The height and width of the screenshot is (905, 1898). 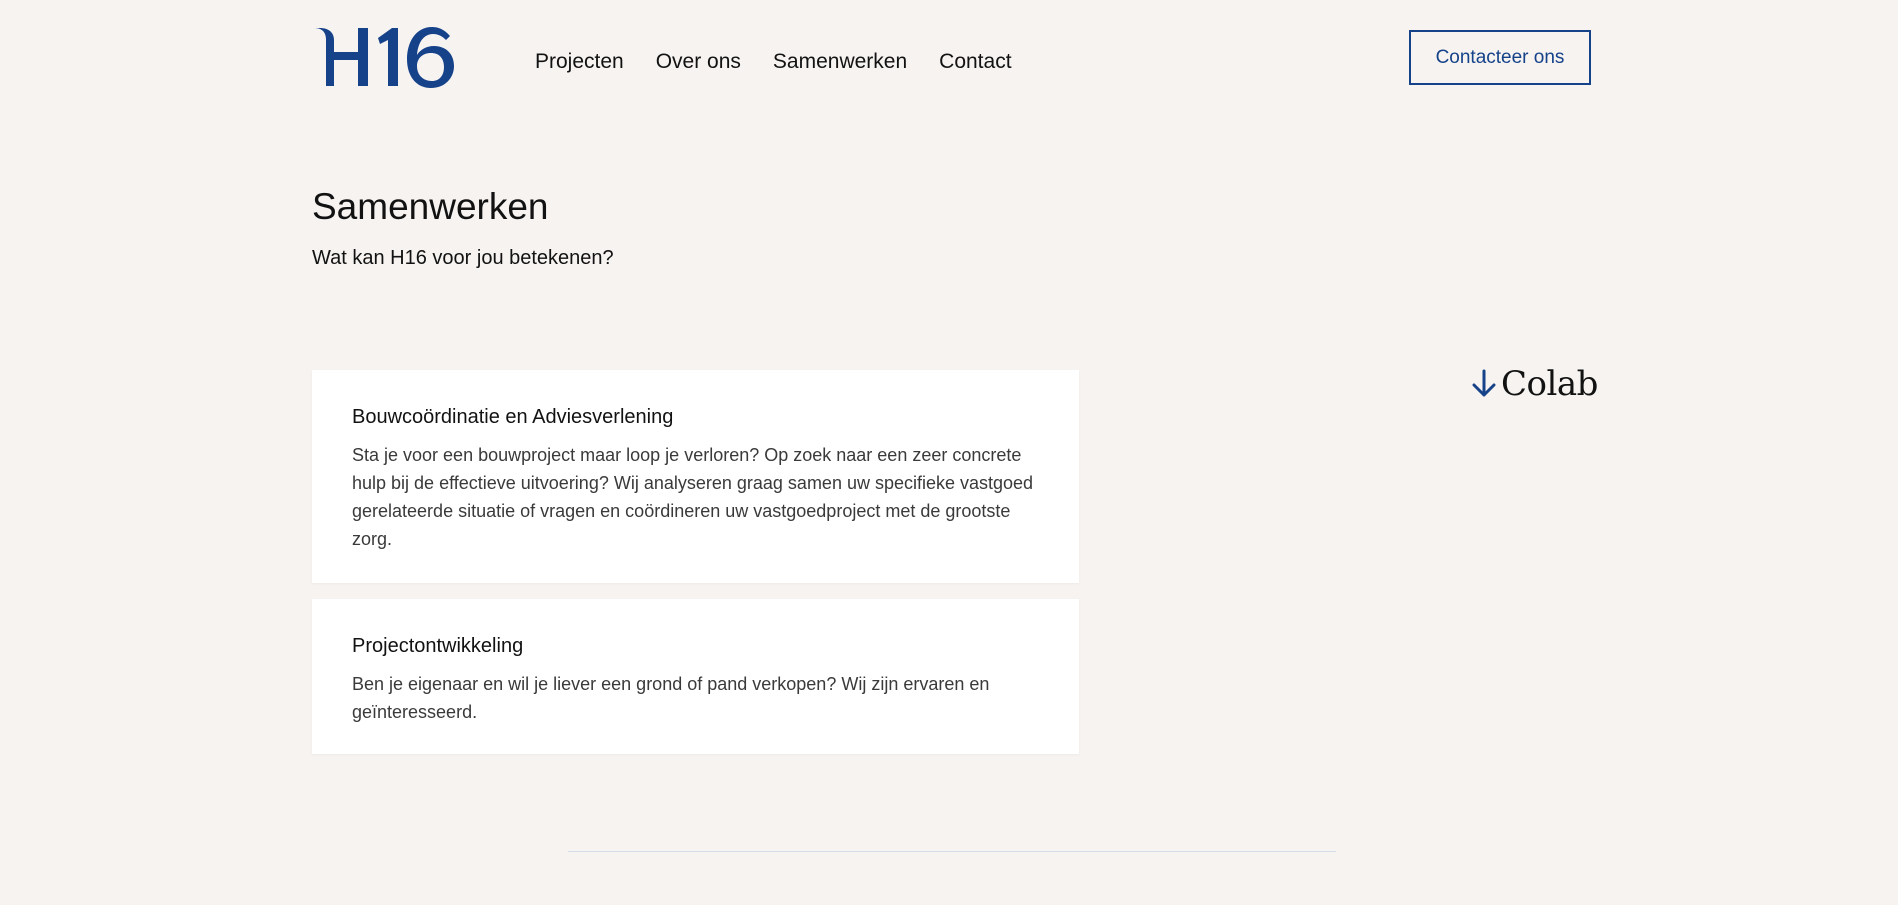 I want to click on colab-label: Colab, so click(x=1549, y=384).